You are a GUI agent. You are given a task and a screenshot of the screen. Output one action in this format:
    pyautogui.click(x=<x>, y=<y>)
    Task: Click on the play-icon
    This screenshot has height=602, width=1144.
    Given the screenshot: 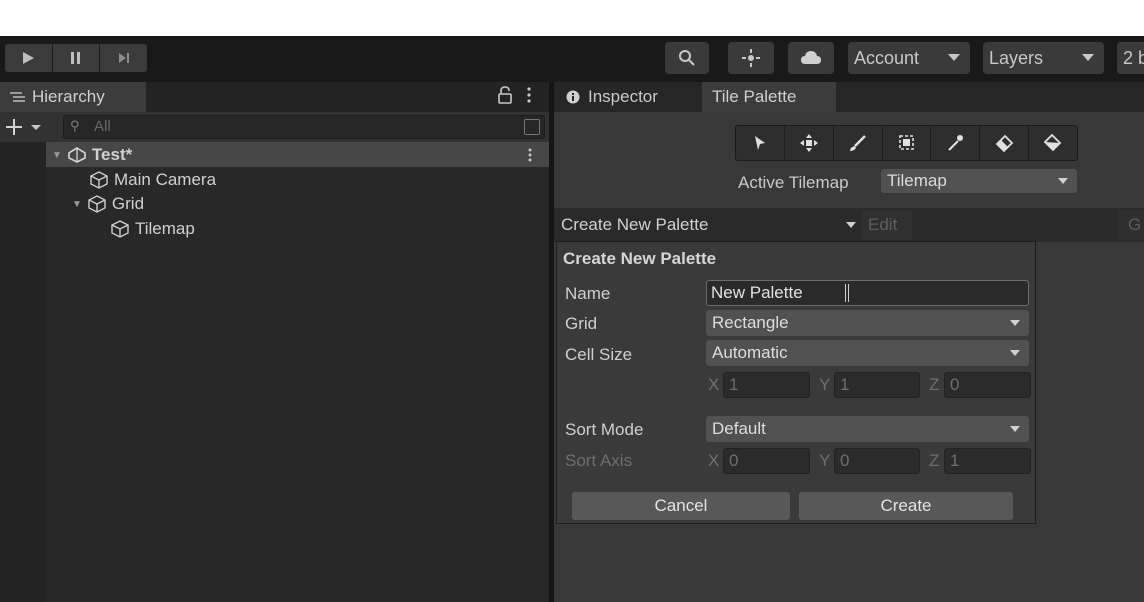 What is the action you would take?
    pyautogui.click(x=29, y=58)
    